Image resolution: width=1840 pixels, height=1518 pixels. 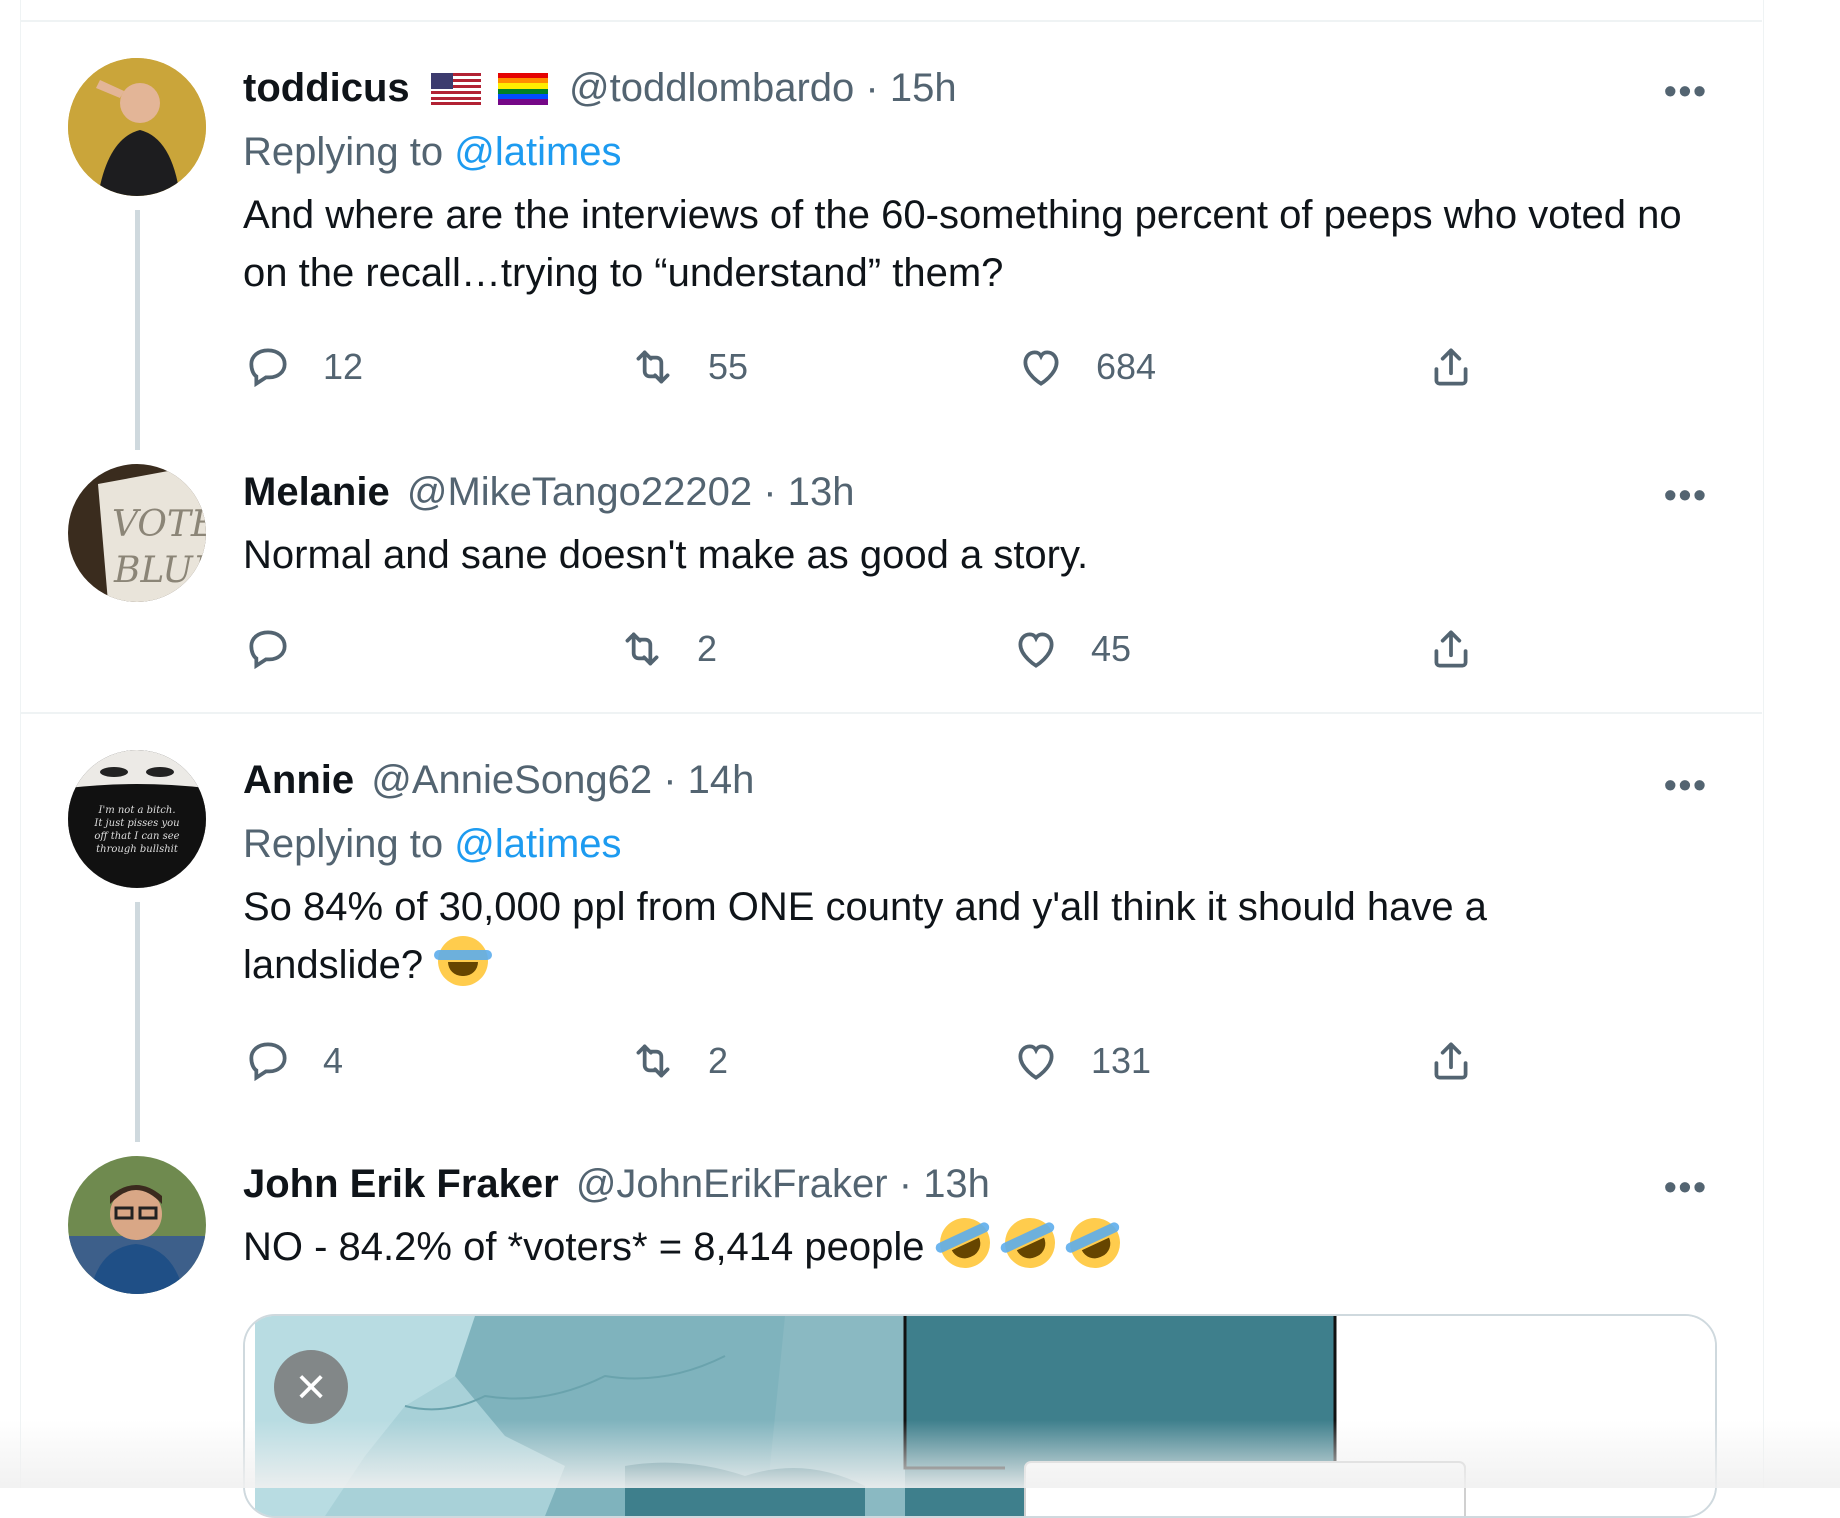 What do you see at coordinates (711, 88) in the screenshot?
I see `user-handle: @toddlombardo` at bounding box center [711, 88].